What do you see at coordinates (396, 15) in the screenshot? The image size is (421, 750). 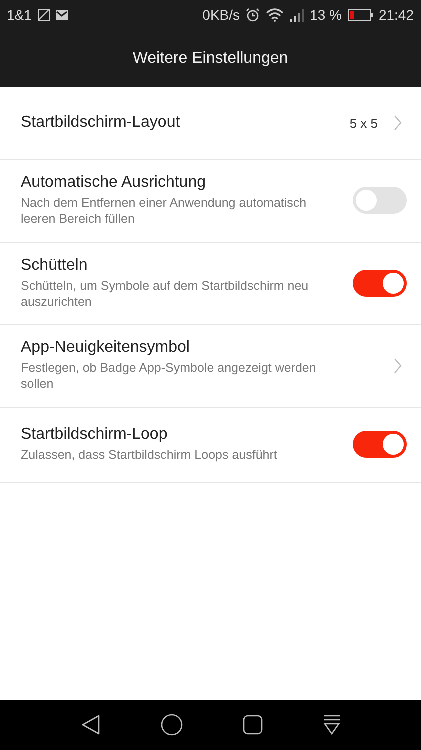 I see `clock-time: 21:42` at bounding box center [396, 15].